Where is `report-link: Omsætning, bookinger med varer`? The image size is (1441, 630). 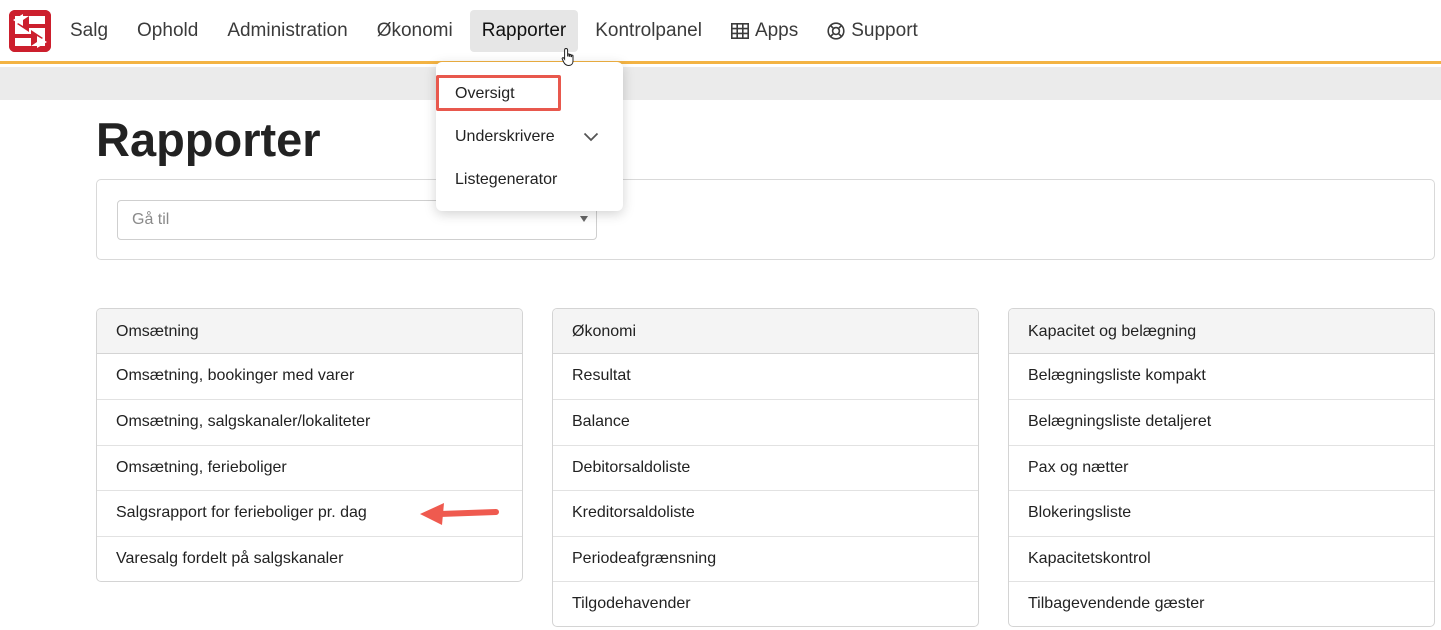
report-link: Omsætning, bookinger med varer is located at coordinates (309, 376).